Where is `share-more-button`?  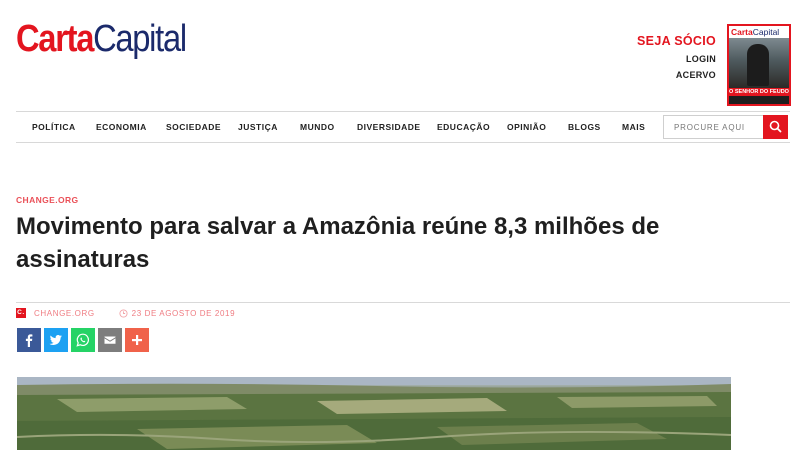
share-more-button is located at coordinates (137, 340).